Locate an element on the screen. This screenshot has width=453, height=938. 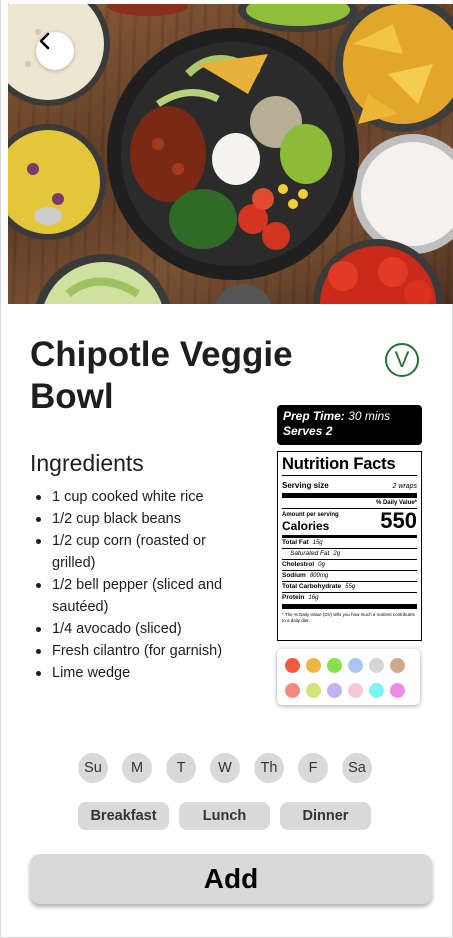
nutrient-label: Cholestrol is located at coordinates (298, 564).